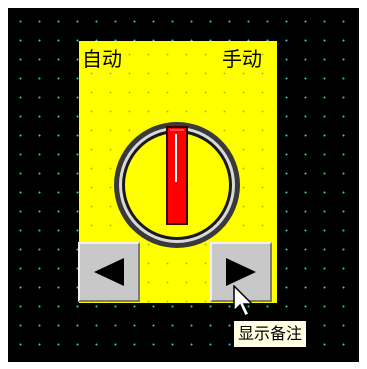 This screenshot has height=369, width=367. I want to click on tooltip: 显示备注, so click(270, 334).